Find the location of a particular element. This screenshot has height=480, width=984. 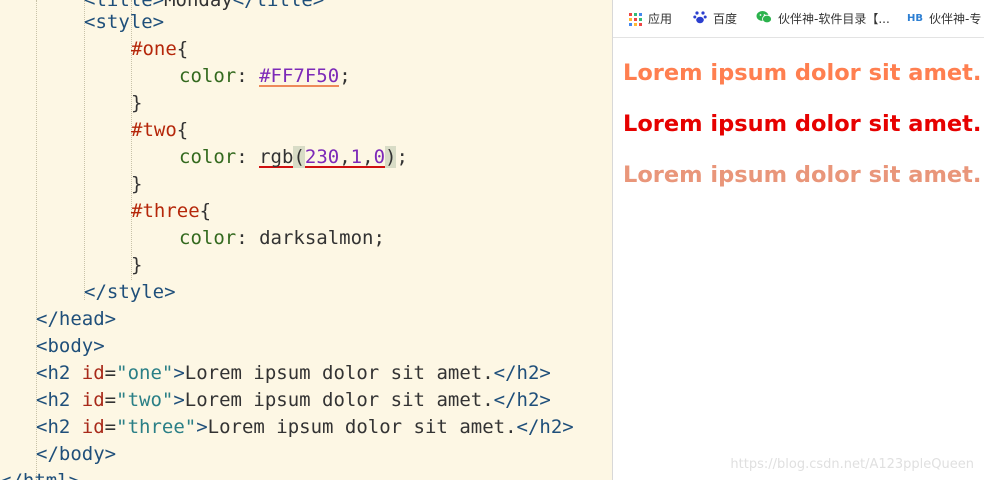

code-line: <style> is located at coordinates (124, 22).